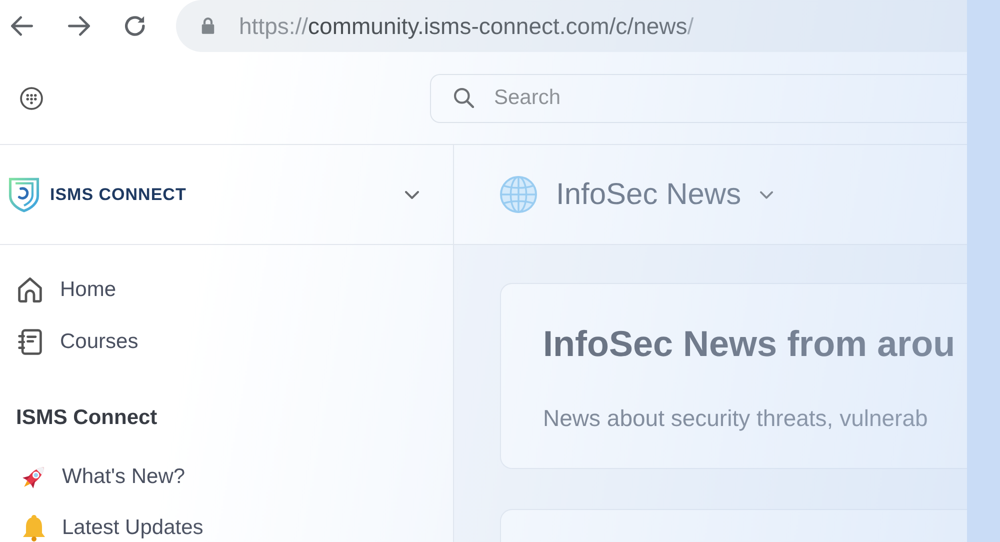  I want to click on search-field: Search, so click(698, 98).